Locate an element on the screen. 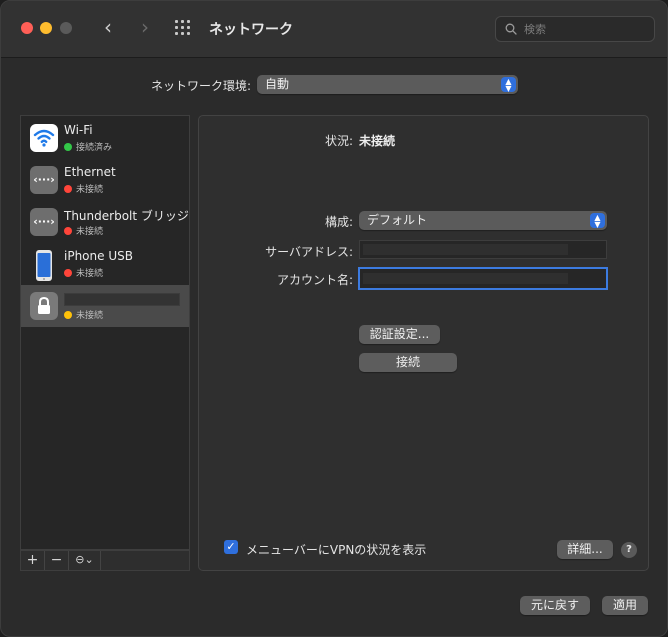  location-popup: 自動 ▲ ▼ is located at coordinates (387, 84).